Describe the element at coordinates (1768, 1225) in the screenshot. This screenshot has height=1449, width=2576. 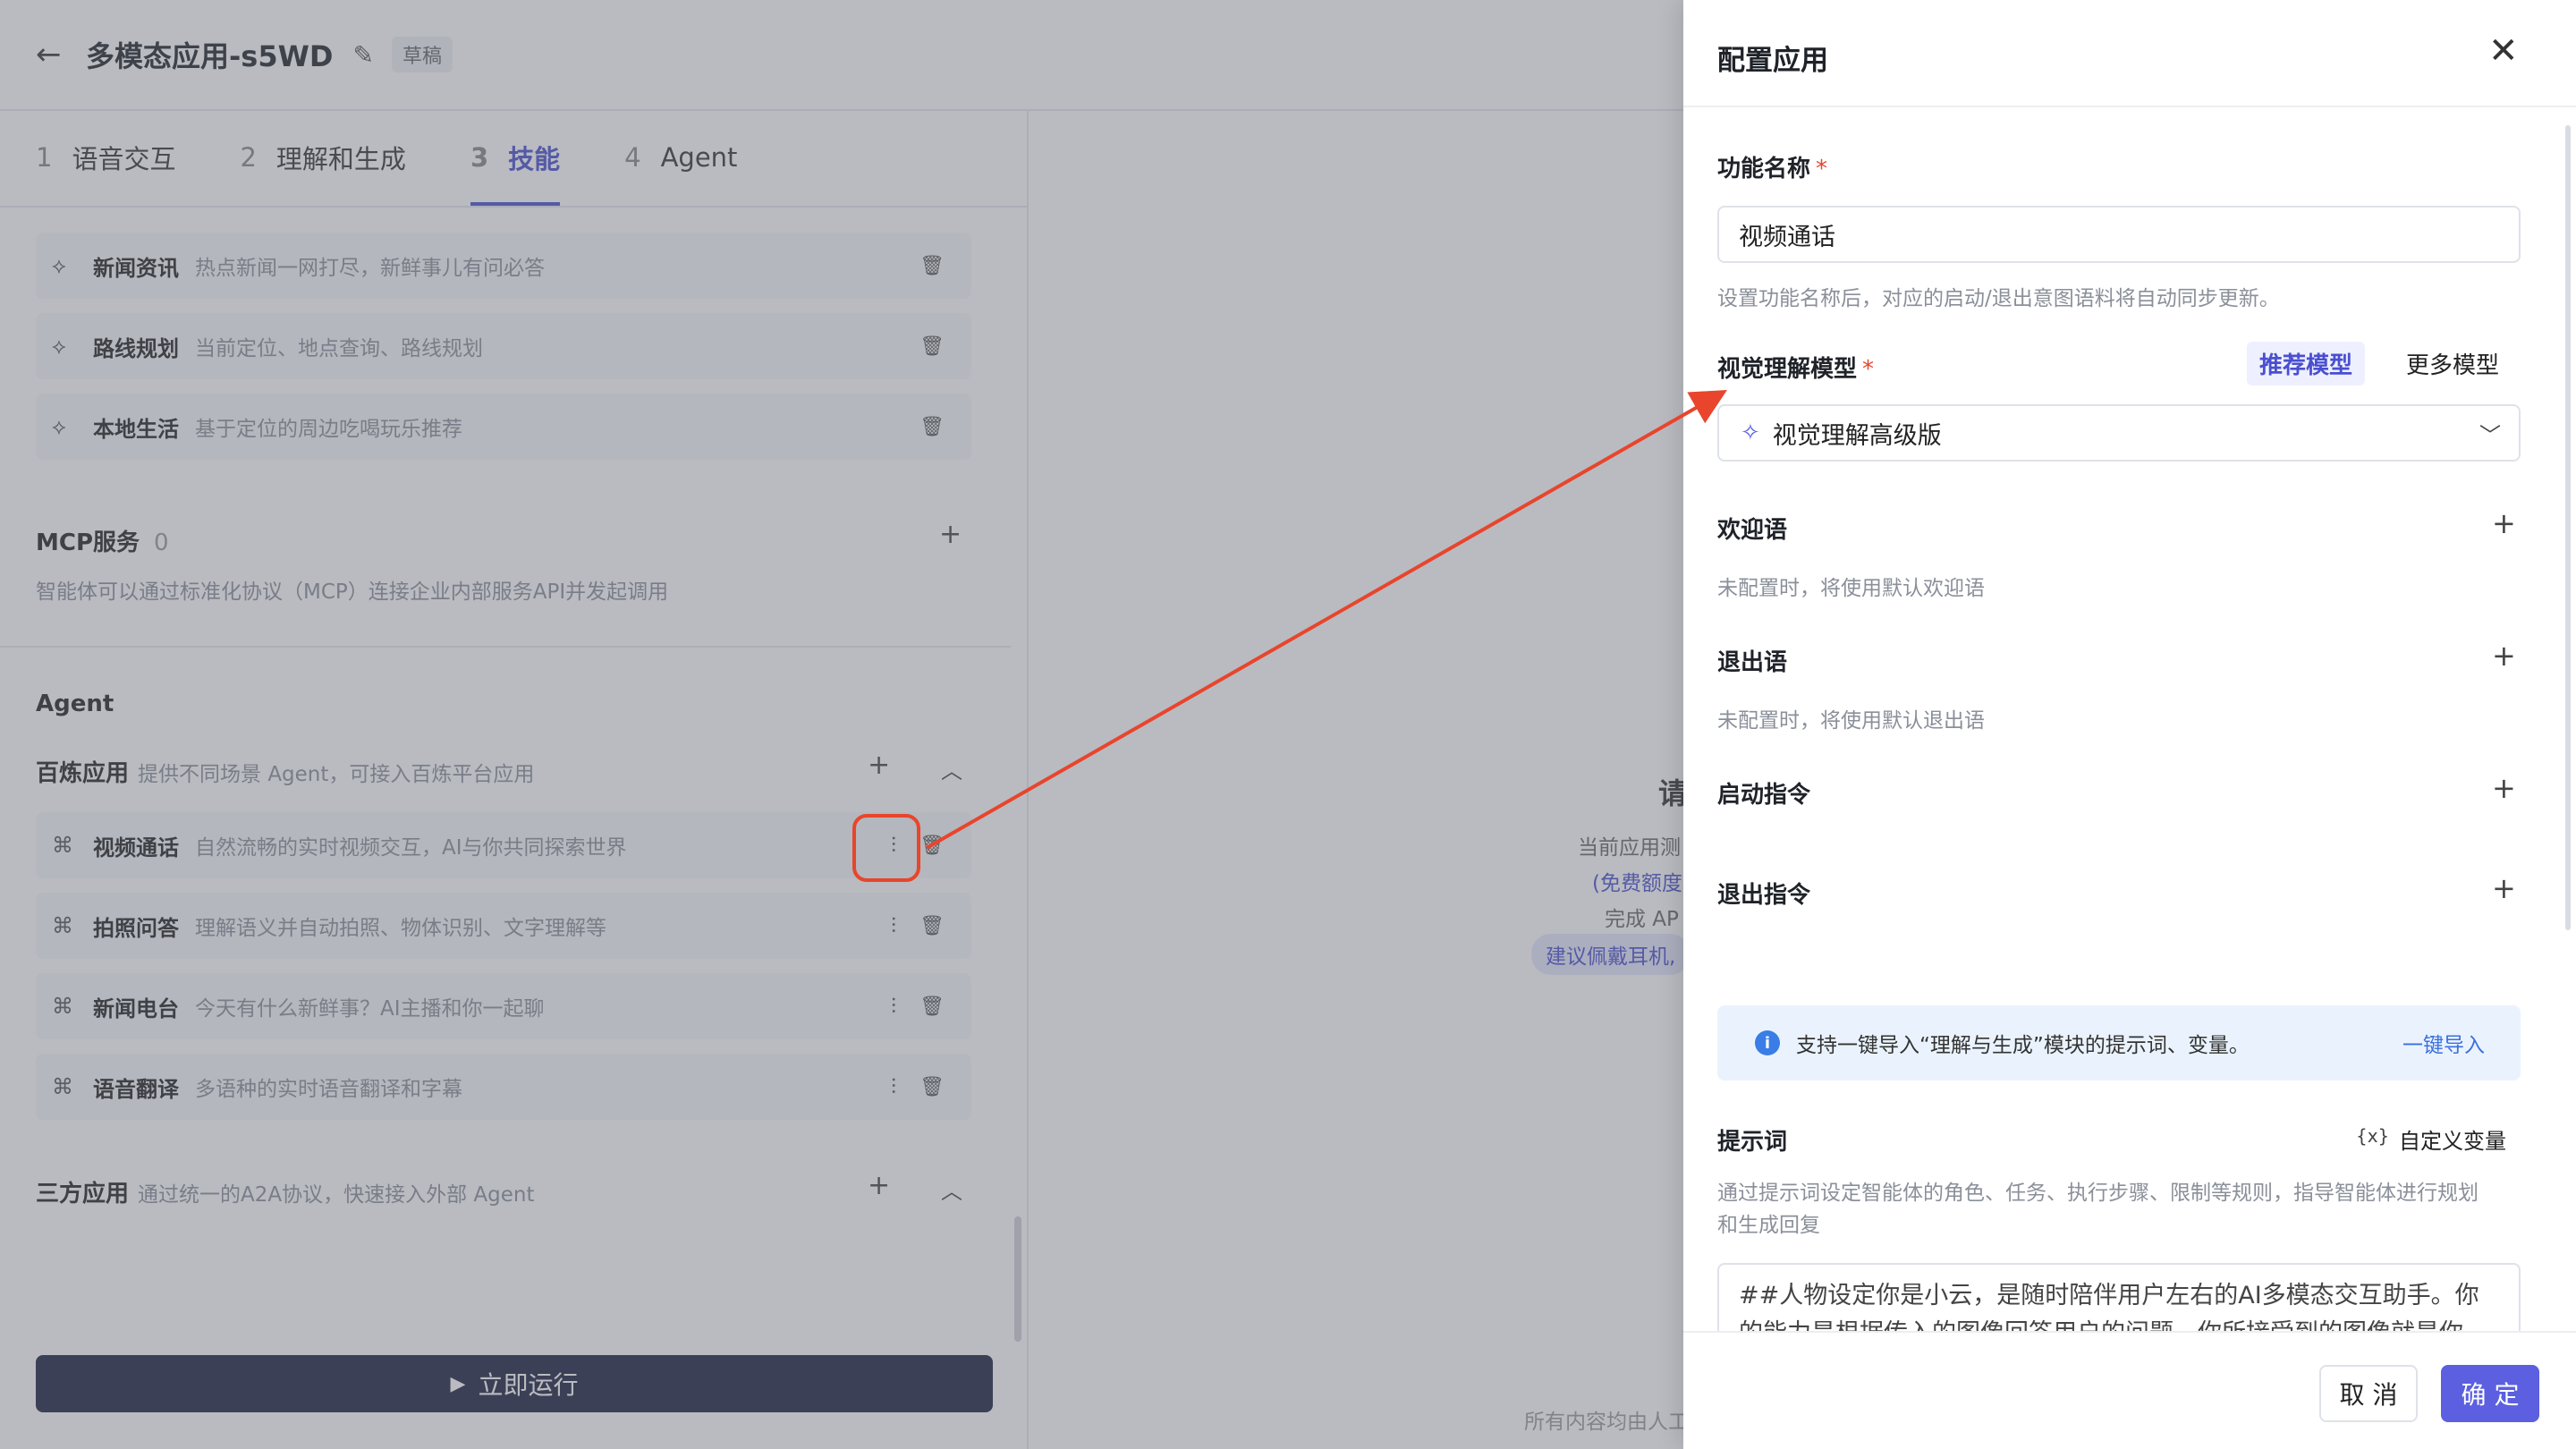
I see `prompt-hint: 和生成回复` at that location.